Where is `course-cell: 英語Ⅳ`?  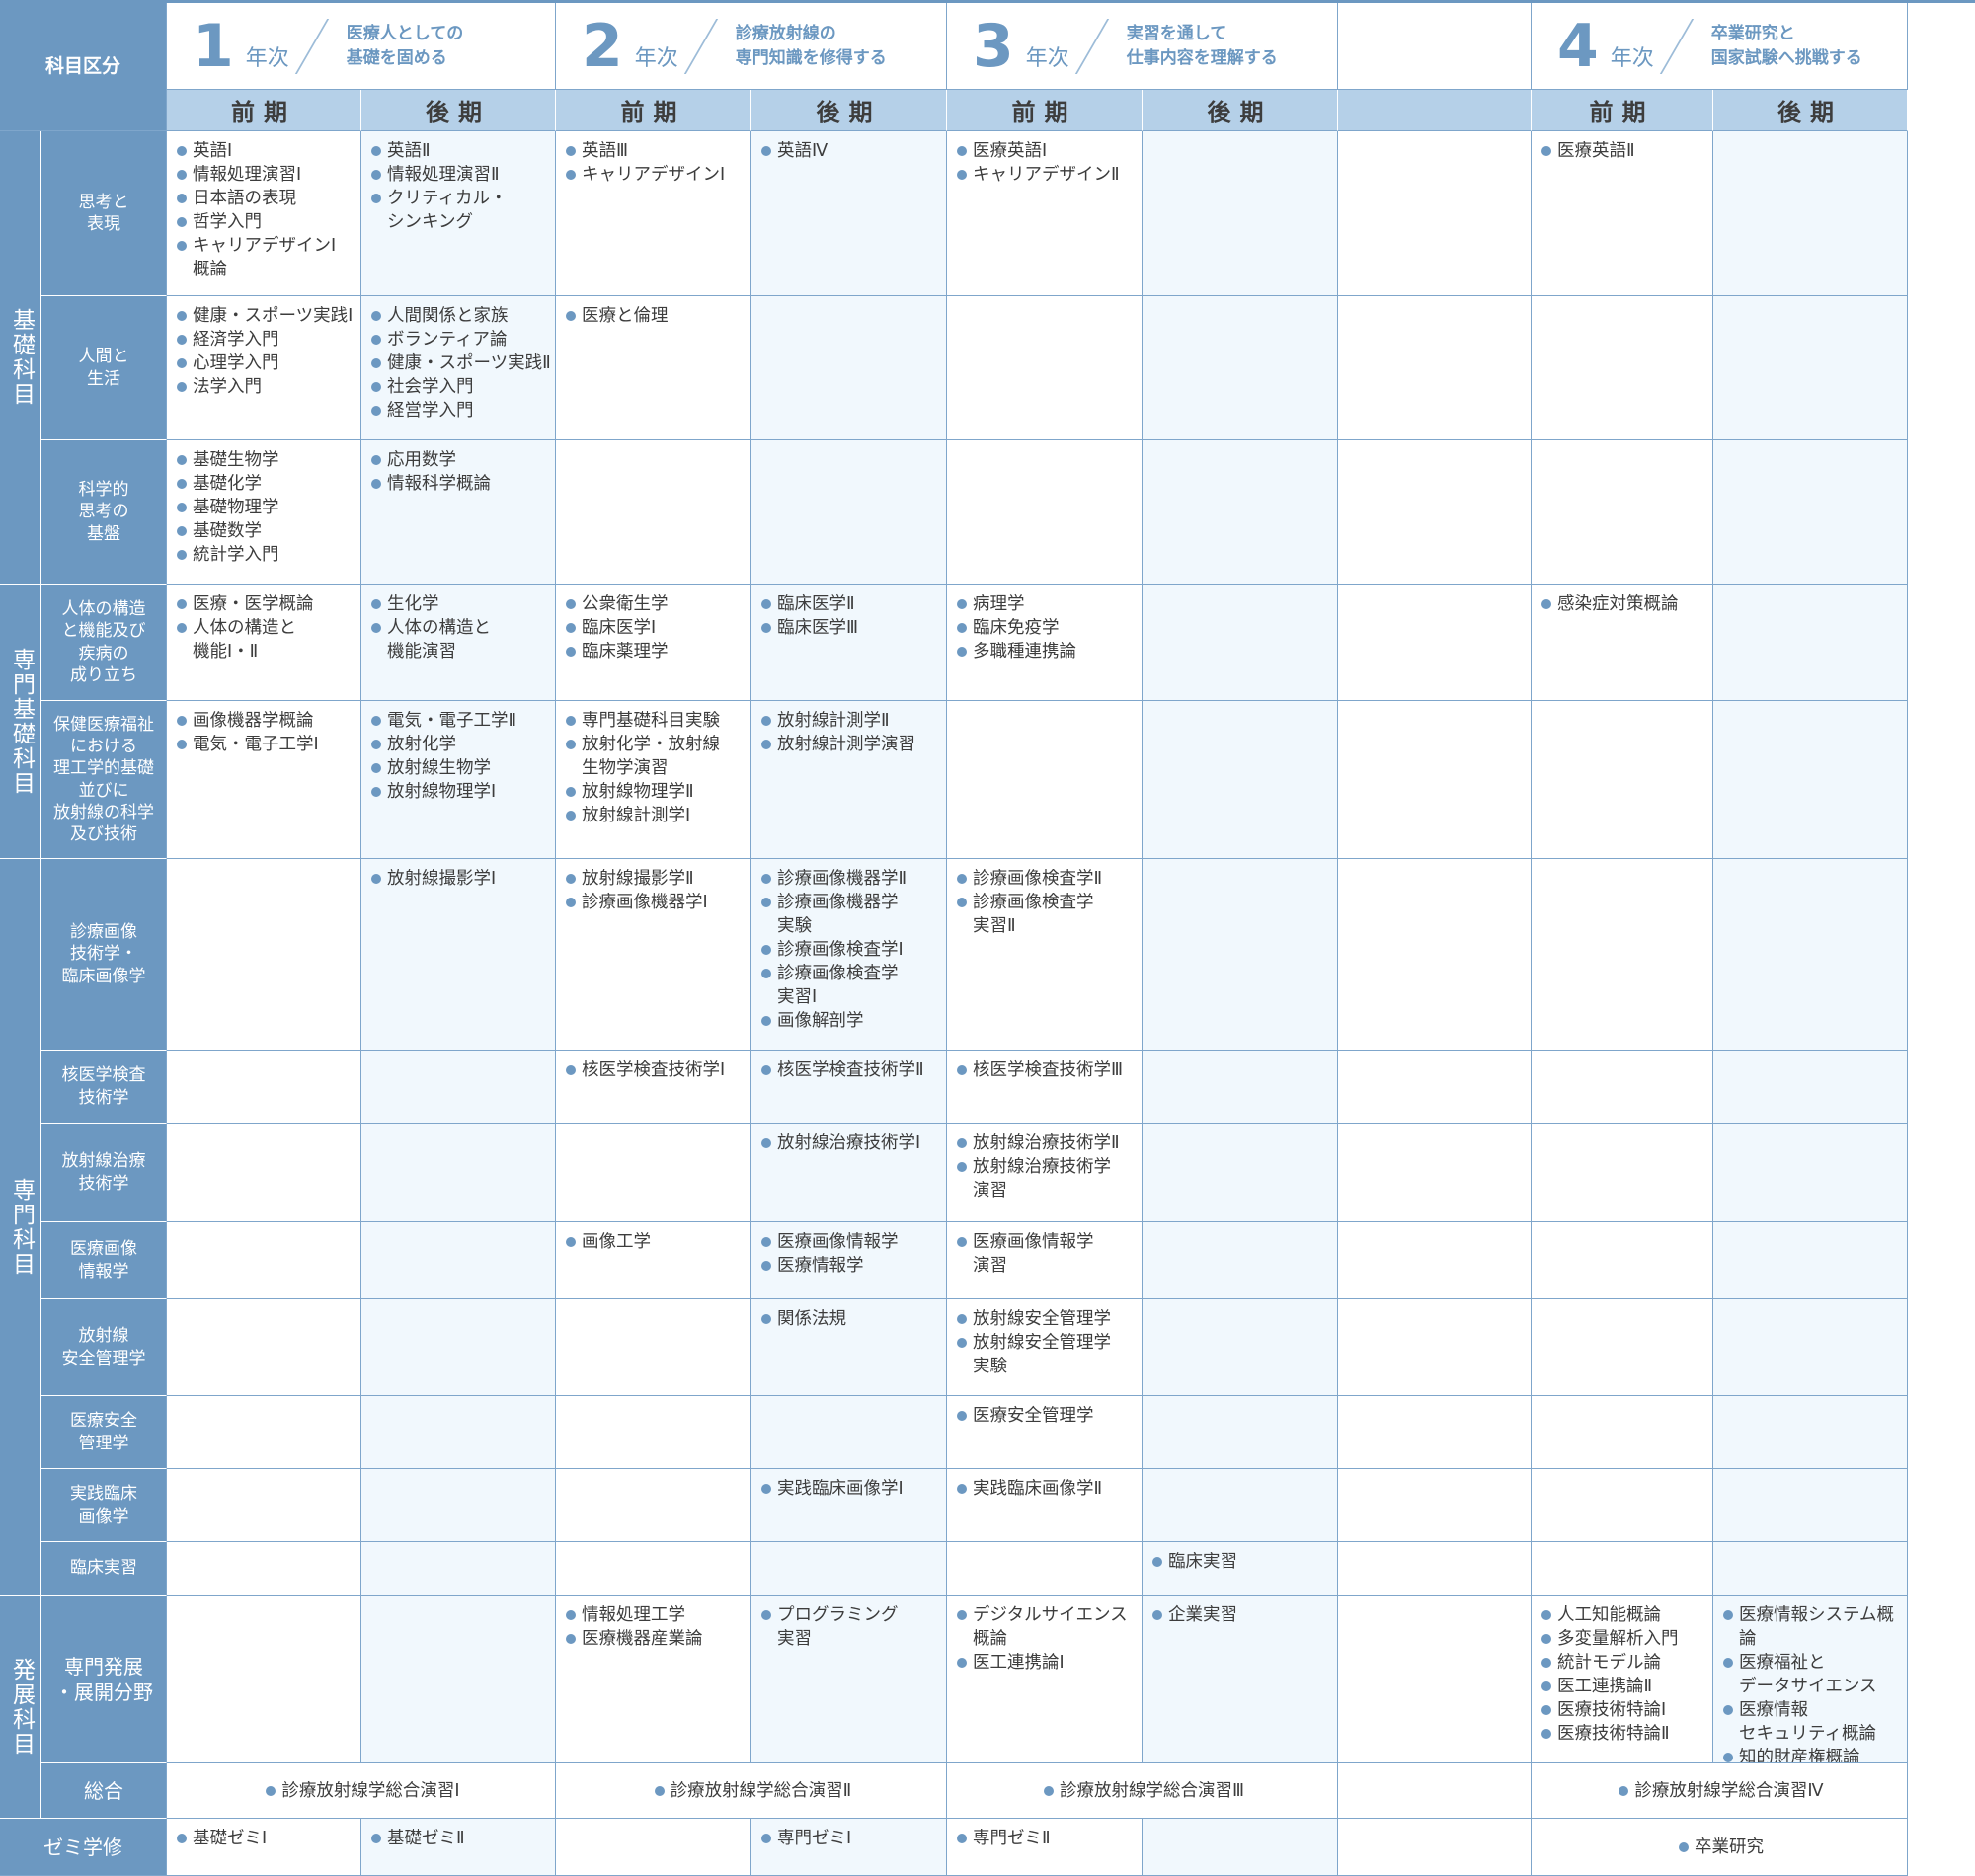 course-cell: 英語Ⅳ is located at coordinates (849, 213).